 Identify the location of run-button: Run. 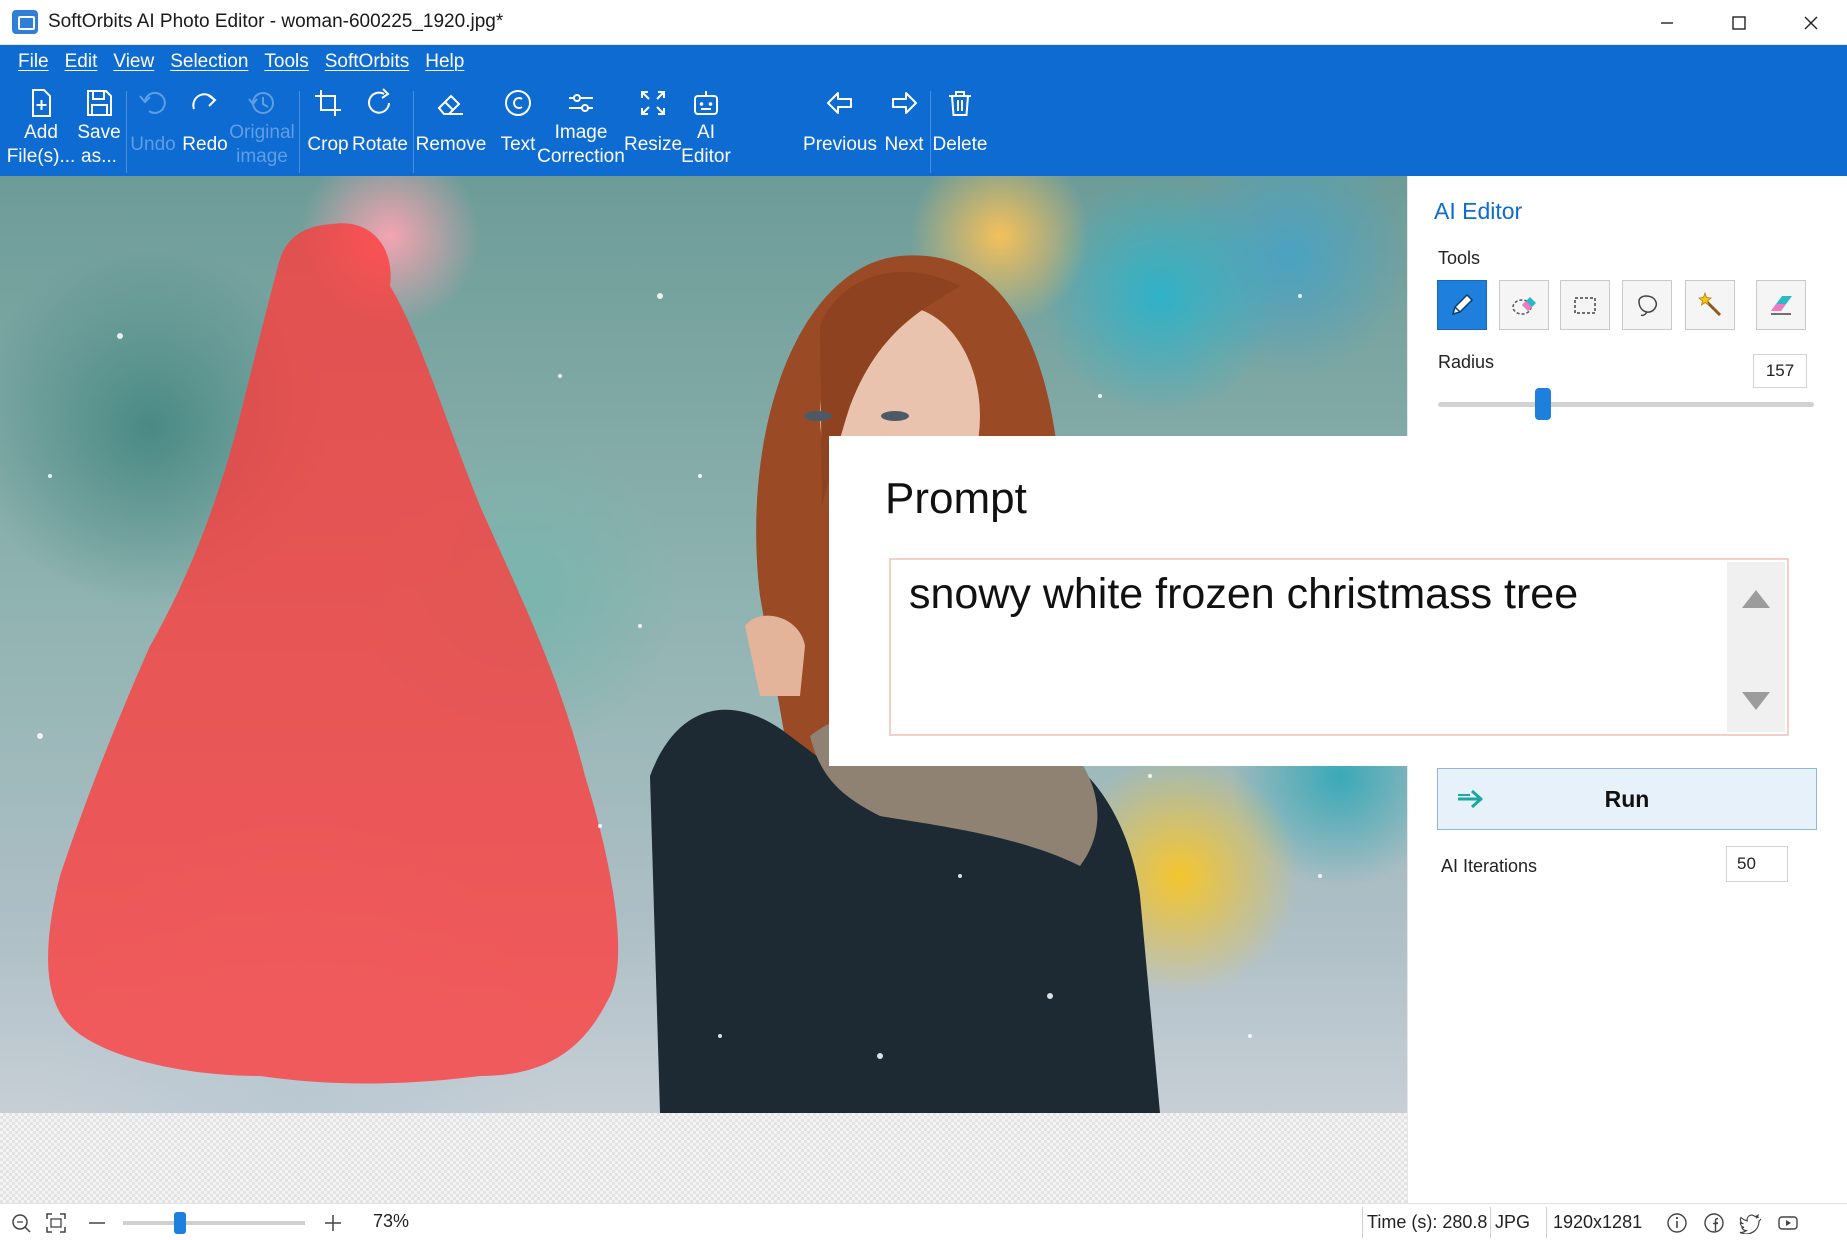
(1627, 799).